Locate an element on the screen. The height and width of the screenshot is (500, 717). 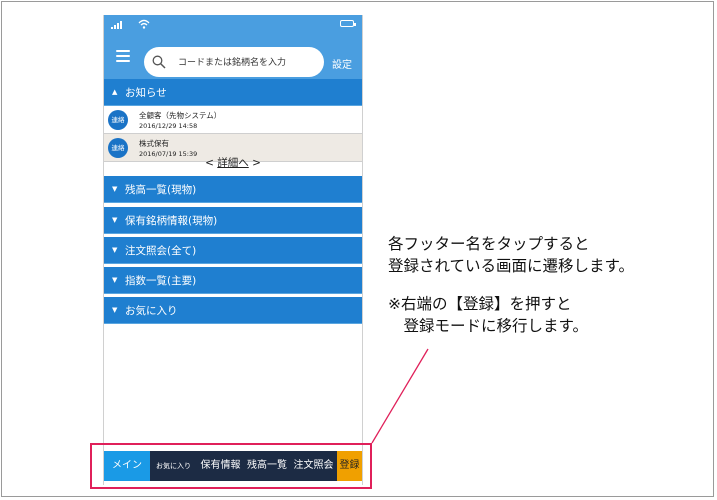
status-bar is located at coordinates (233, 24).